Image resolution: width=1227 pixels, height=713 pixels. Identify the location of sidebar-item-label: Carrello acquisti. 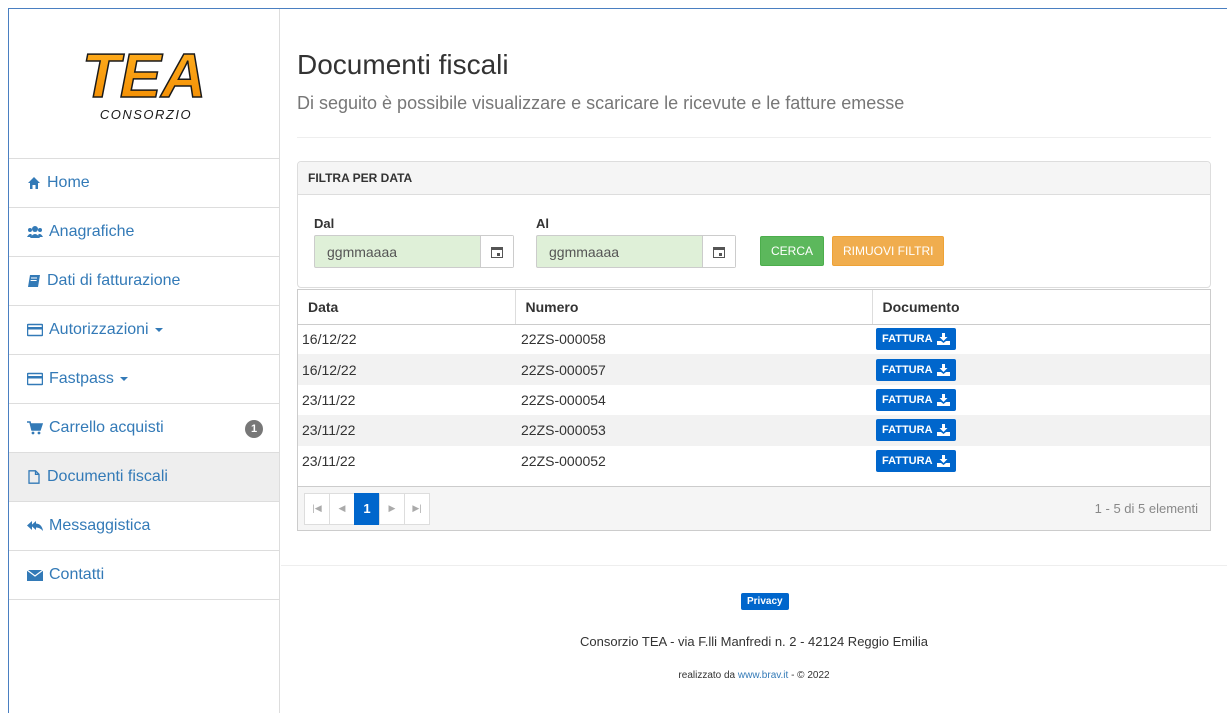
(106, 427).